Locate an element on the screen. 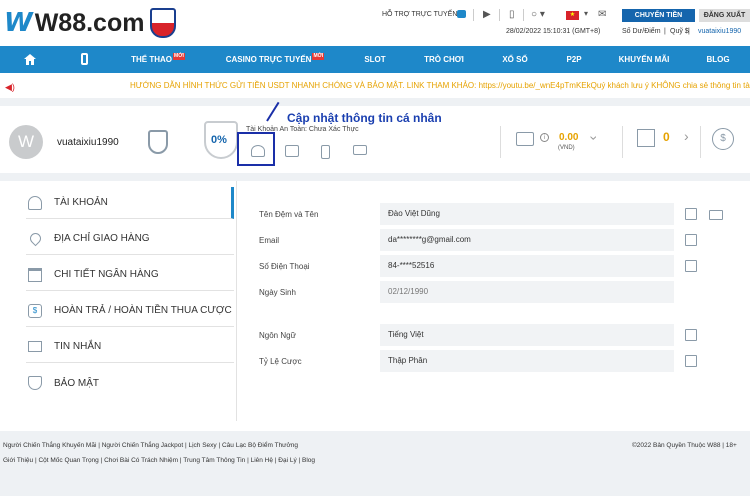  nav-games: TRÒ CHƠI is located at coordinates (444, 59).